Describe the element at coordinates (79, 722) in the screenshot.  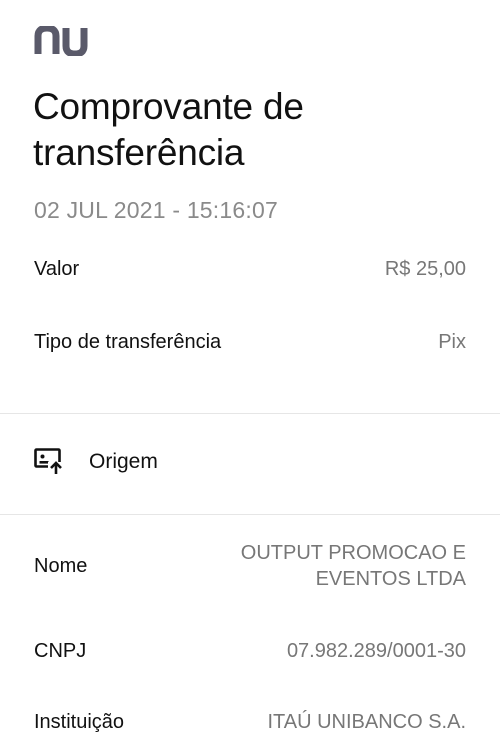
I see `instituicao-label: Instituição` at that location.